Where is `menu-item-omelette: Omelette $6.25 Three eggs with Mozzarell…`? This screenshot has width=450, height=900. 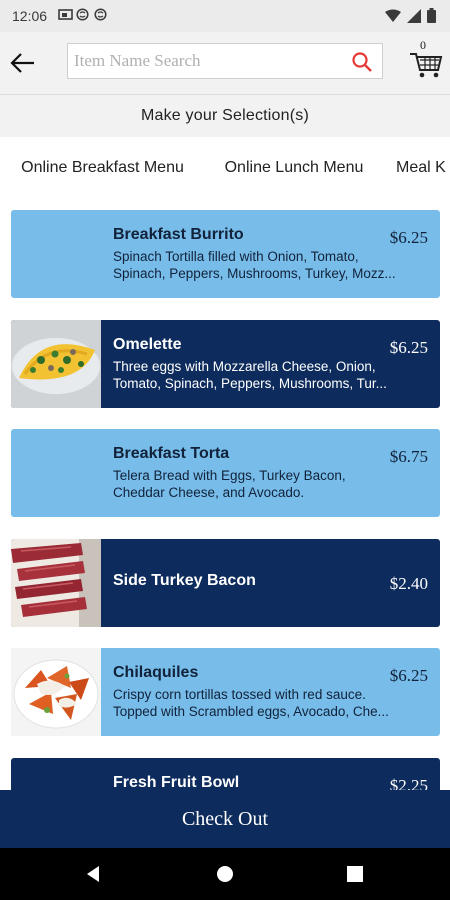
menu-item-omelette: Omelette $6.25 Three eggs with Mozzarell… is located at coordinates (225, 364).